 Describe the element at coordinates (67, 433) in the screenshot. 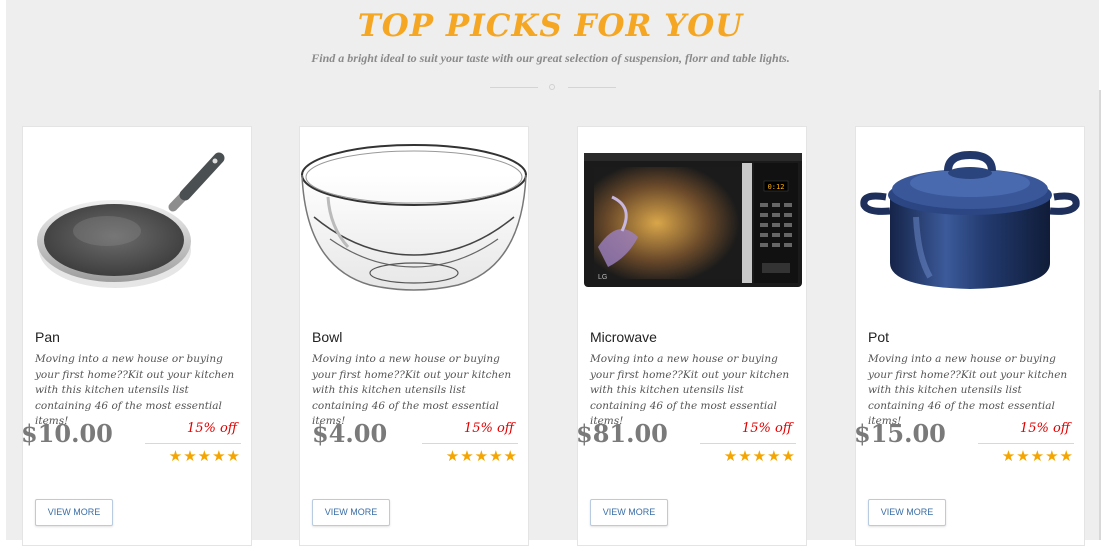

I see `product-price: $10.00` at that location.